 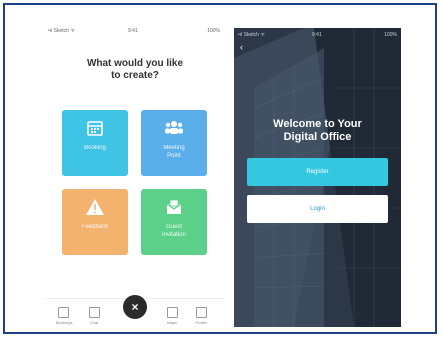 I want to click on warning-icon, so click(x=95, y=207).